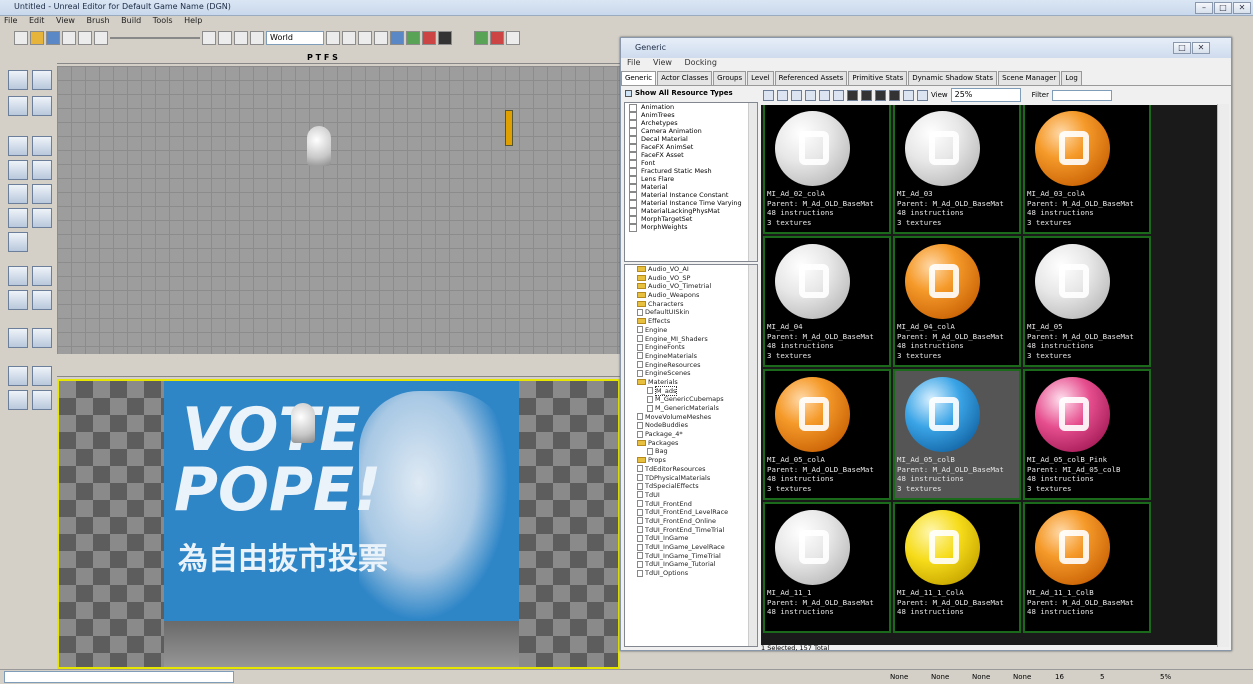  I want to click on package-tree-item: Props, so click(691, 460).